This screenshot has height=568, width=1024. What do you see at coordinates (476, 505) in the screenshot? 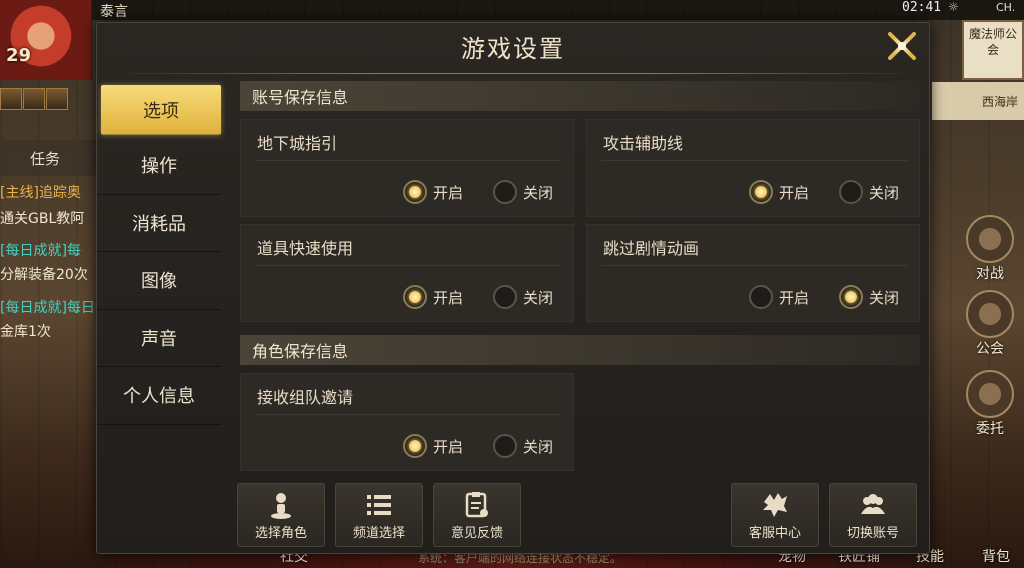
I see `feedback-icon` at bounding box center [476, 505].